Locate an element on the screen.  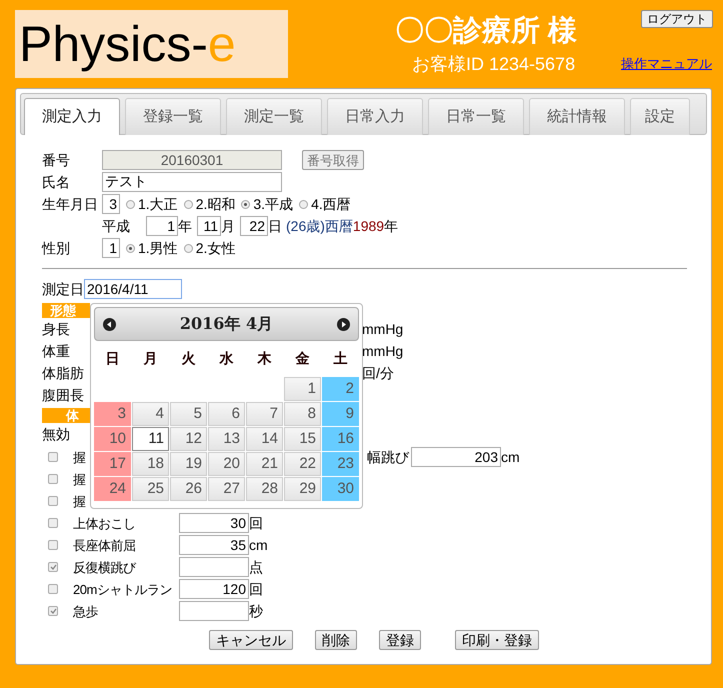
calendar-day: 4 is located at coordinates (150, 414).